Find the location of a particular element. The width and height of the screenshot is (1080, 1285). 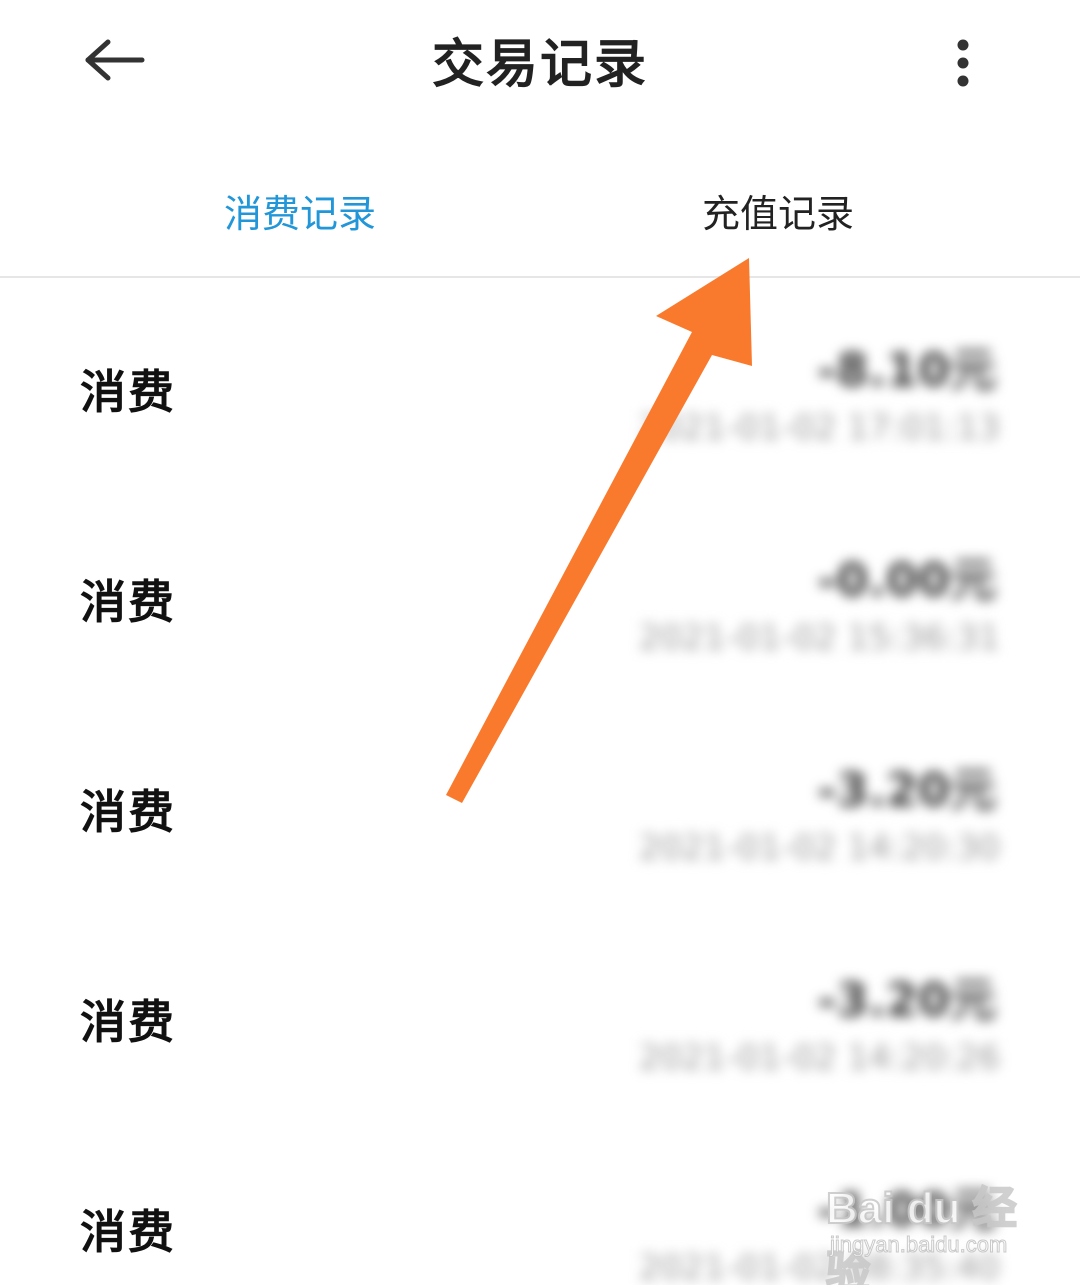

baidu-jingyan-watermark: Bai du 经验 jingyan.baidu.com is located at coordinates (930, 1226).